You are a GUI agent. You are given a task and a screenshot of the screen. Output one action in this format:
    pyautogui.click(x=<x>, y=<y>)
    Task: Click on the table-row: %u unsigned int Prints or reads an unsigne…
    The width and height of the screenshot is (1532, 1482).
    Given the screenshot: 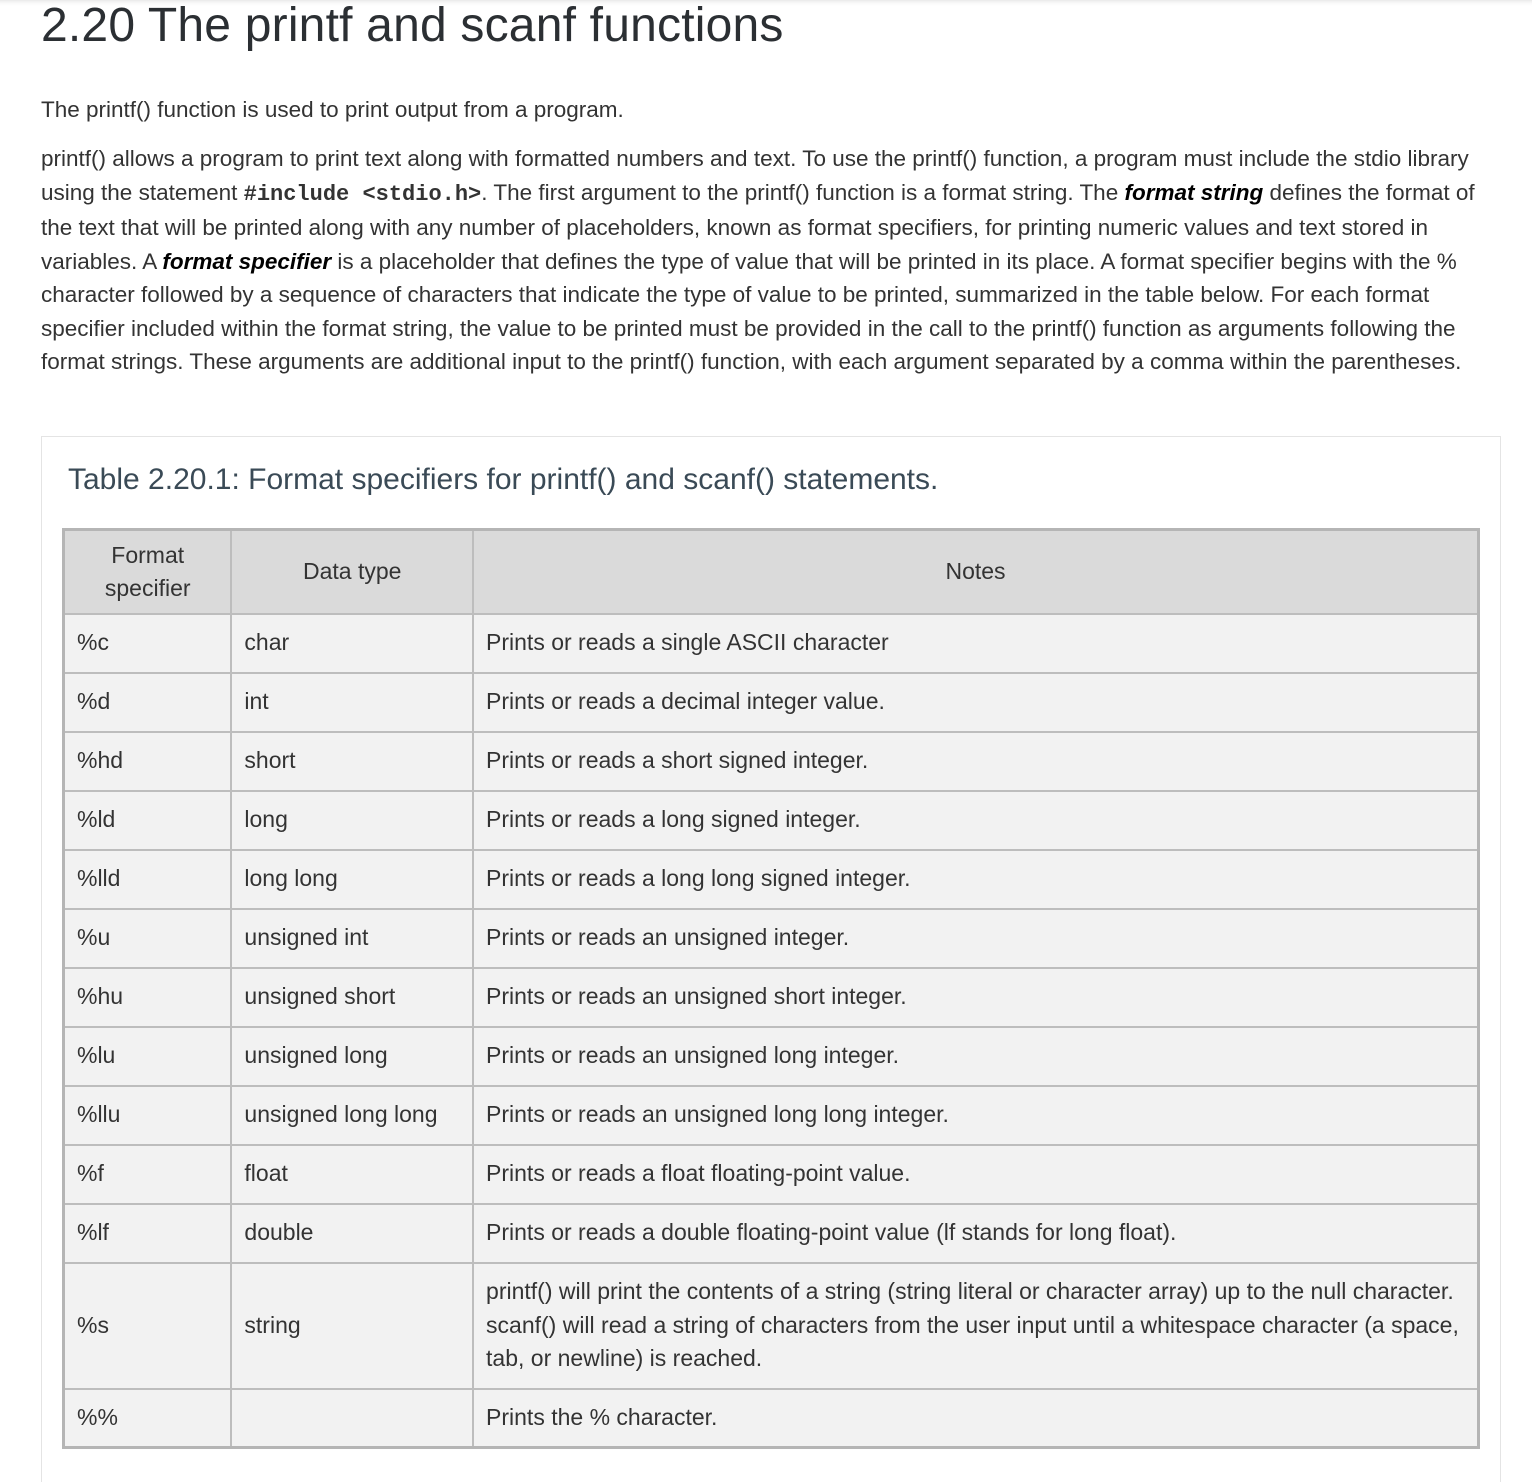 What is the action you would take?
    pyautogui.click(x=771, y=938)
    